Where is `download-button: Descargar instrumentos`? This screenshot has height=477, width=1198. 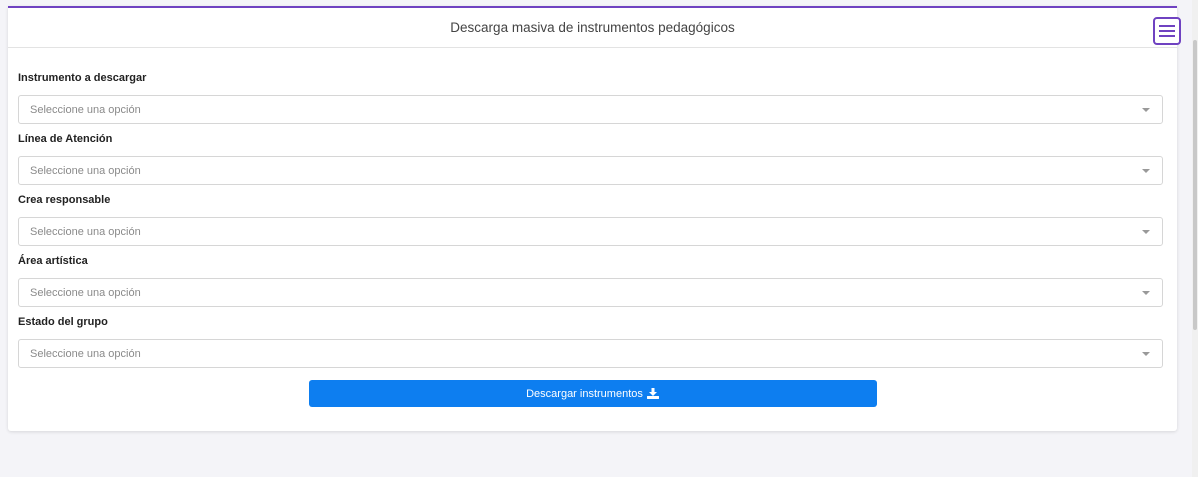
download-button: Descargar instrumentos is located at coordinates (592, 393).